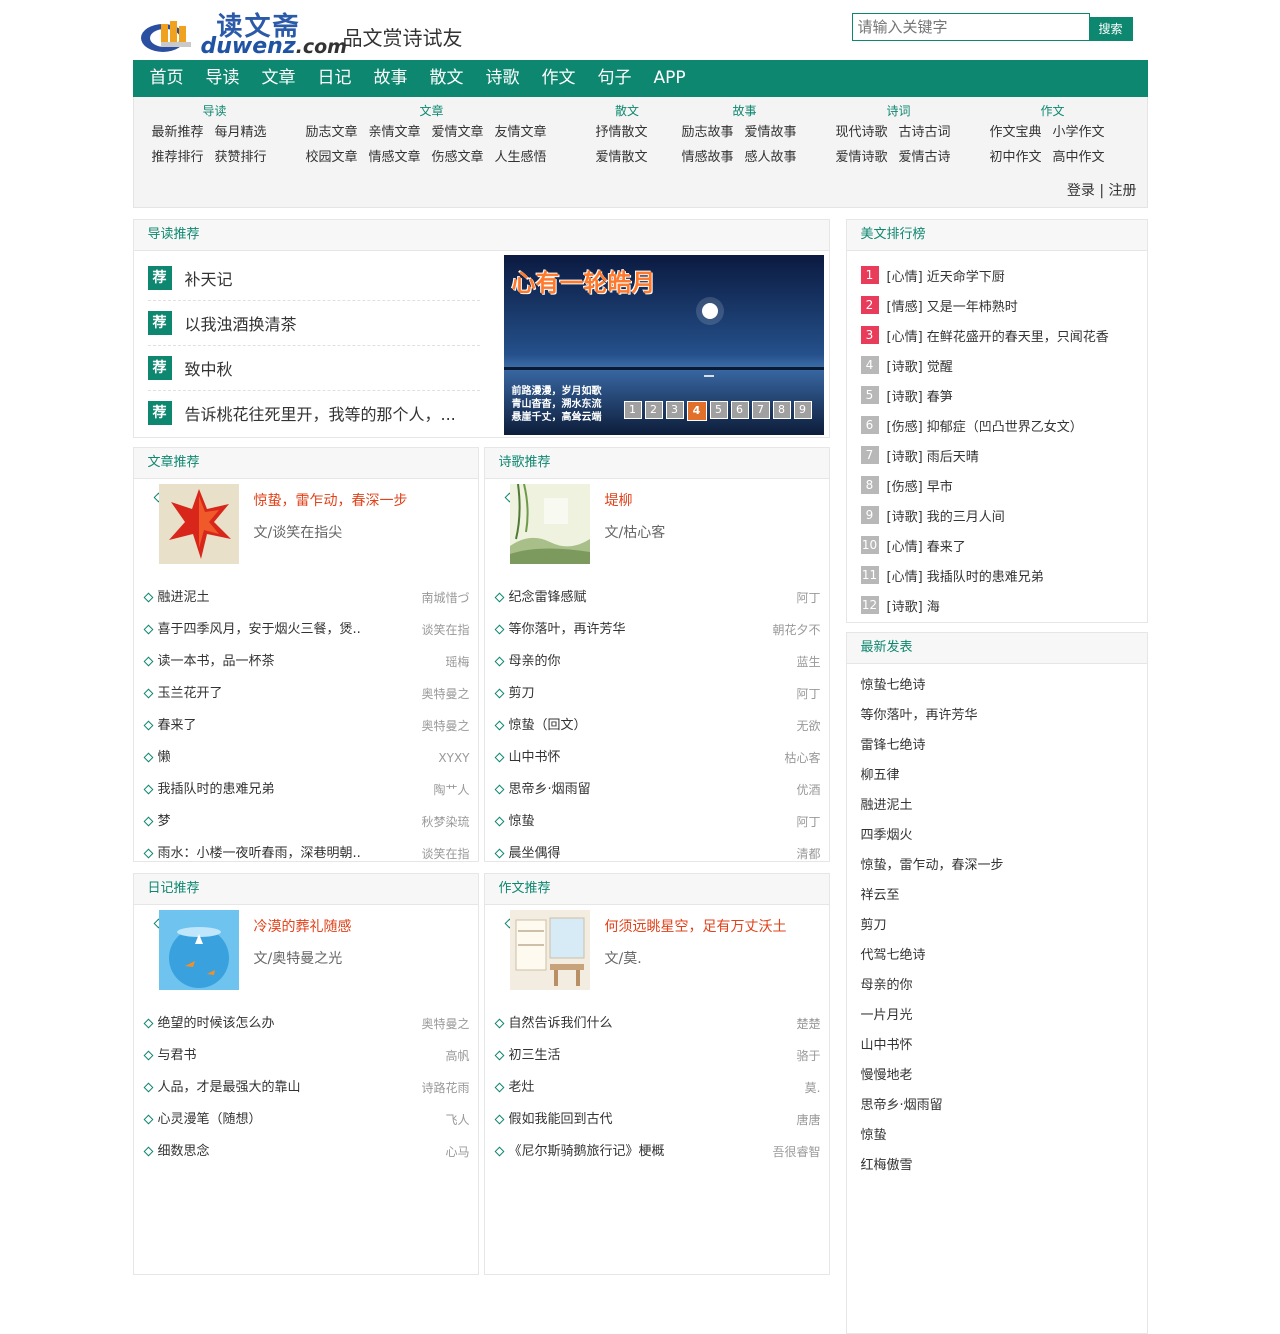 Image resolution: width=1280 pixels, height=1334 pixels. What do you see at coordinates (920, 395) in the screenshot?
I see `rank-title: [诗歌] 春笋` at bounding box center [920, 395].